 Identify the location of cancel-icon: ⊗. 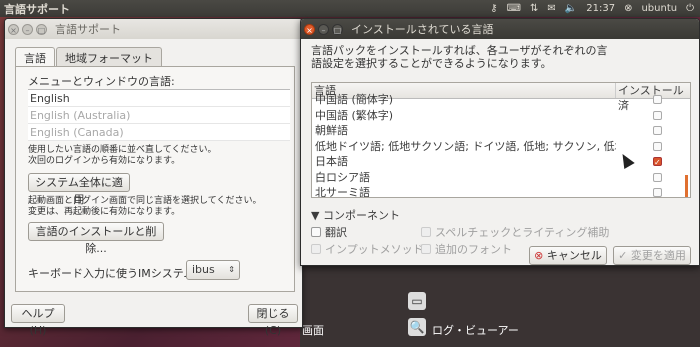
(539, 255).